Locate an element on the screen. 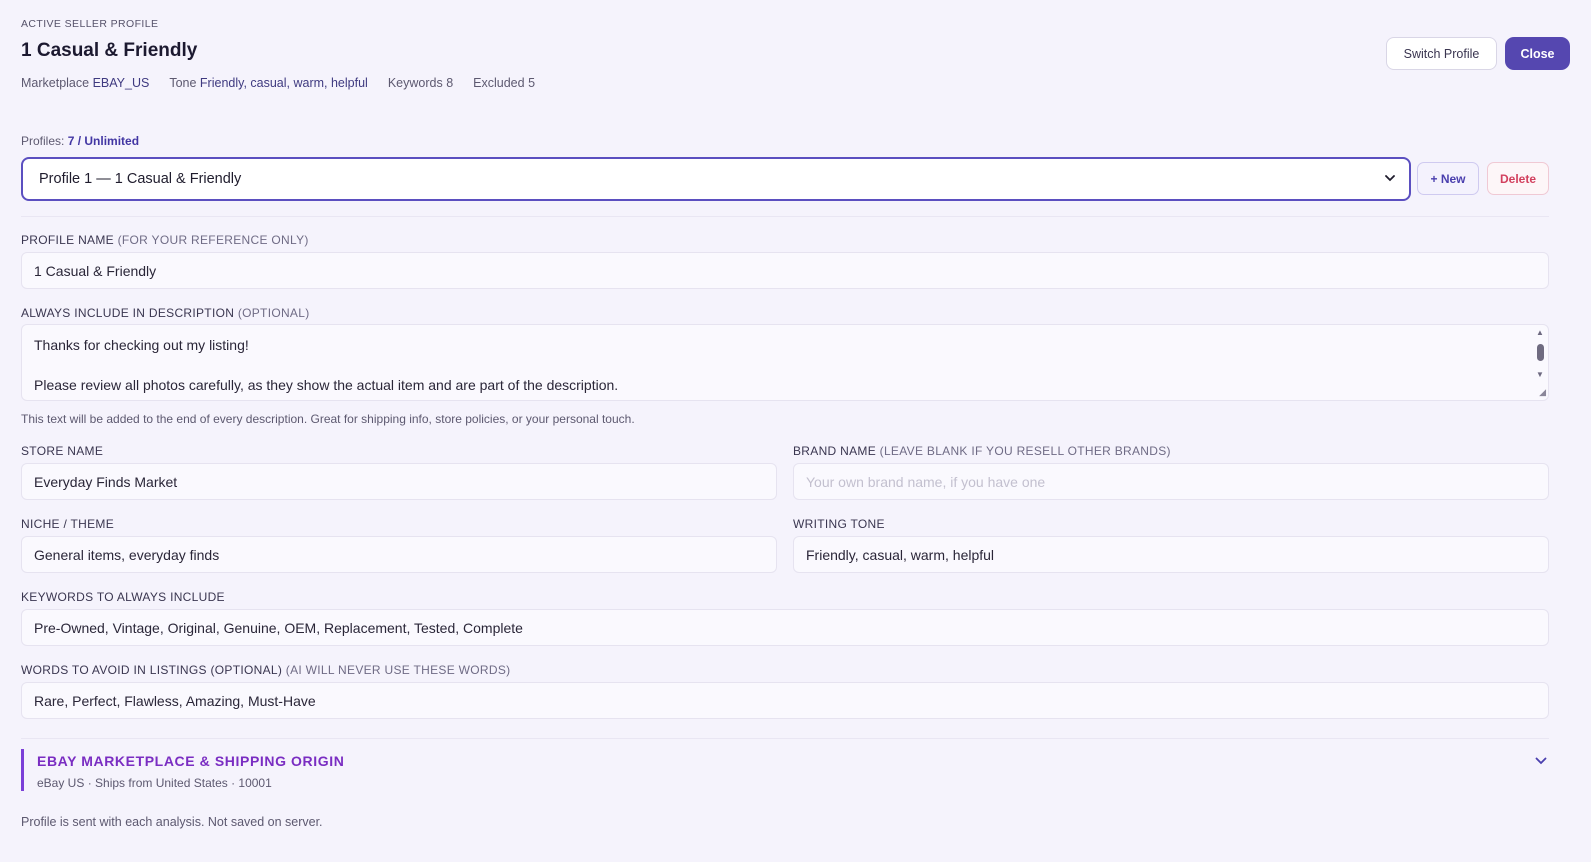  always-include-label: ALWAYS INCLUDE IN DESCRIPTION (OPTIONAL) is located at coordinates (165, 313).